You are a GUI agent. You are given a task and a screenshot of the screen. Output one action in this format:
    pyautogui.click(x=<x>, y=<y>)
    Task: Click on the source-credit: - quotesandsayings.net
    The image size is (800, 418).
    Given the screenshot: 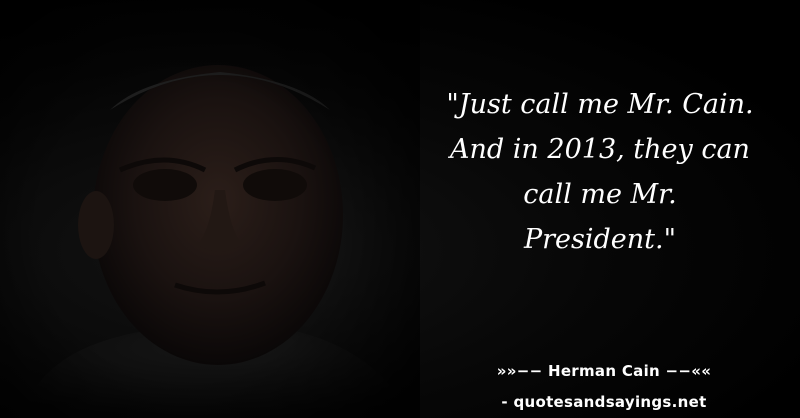 What is the action you would take?
    pyautogui.click(x=604, y=402)
    